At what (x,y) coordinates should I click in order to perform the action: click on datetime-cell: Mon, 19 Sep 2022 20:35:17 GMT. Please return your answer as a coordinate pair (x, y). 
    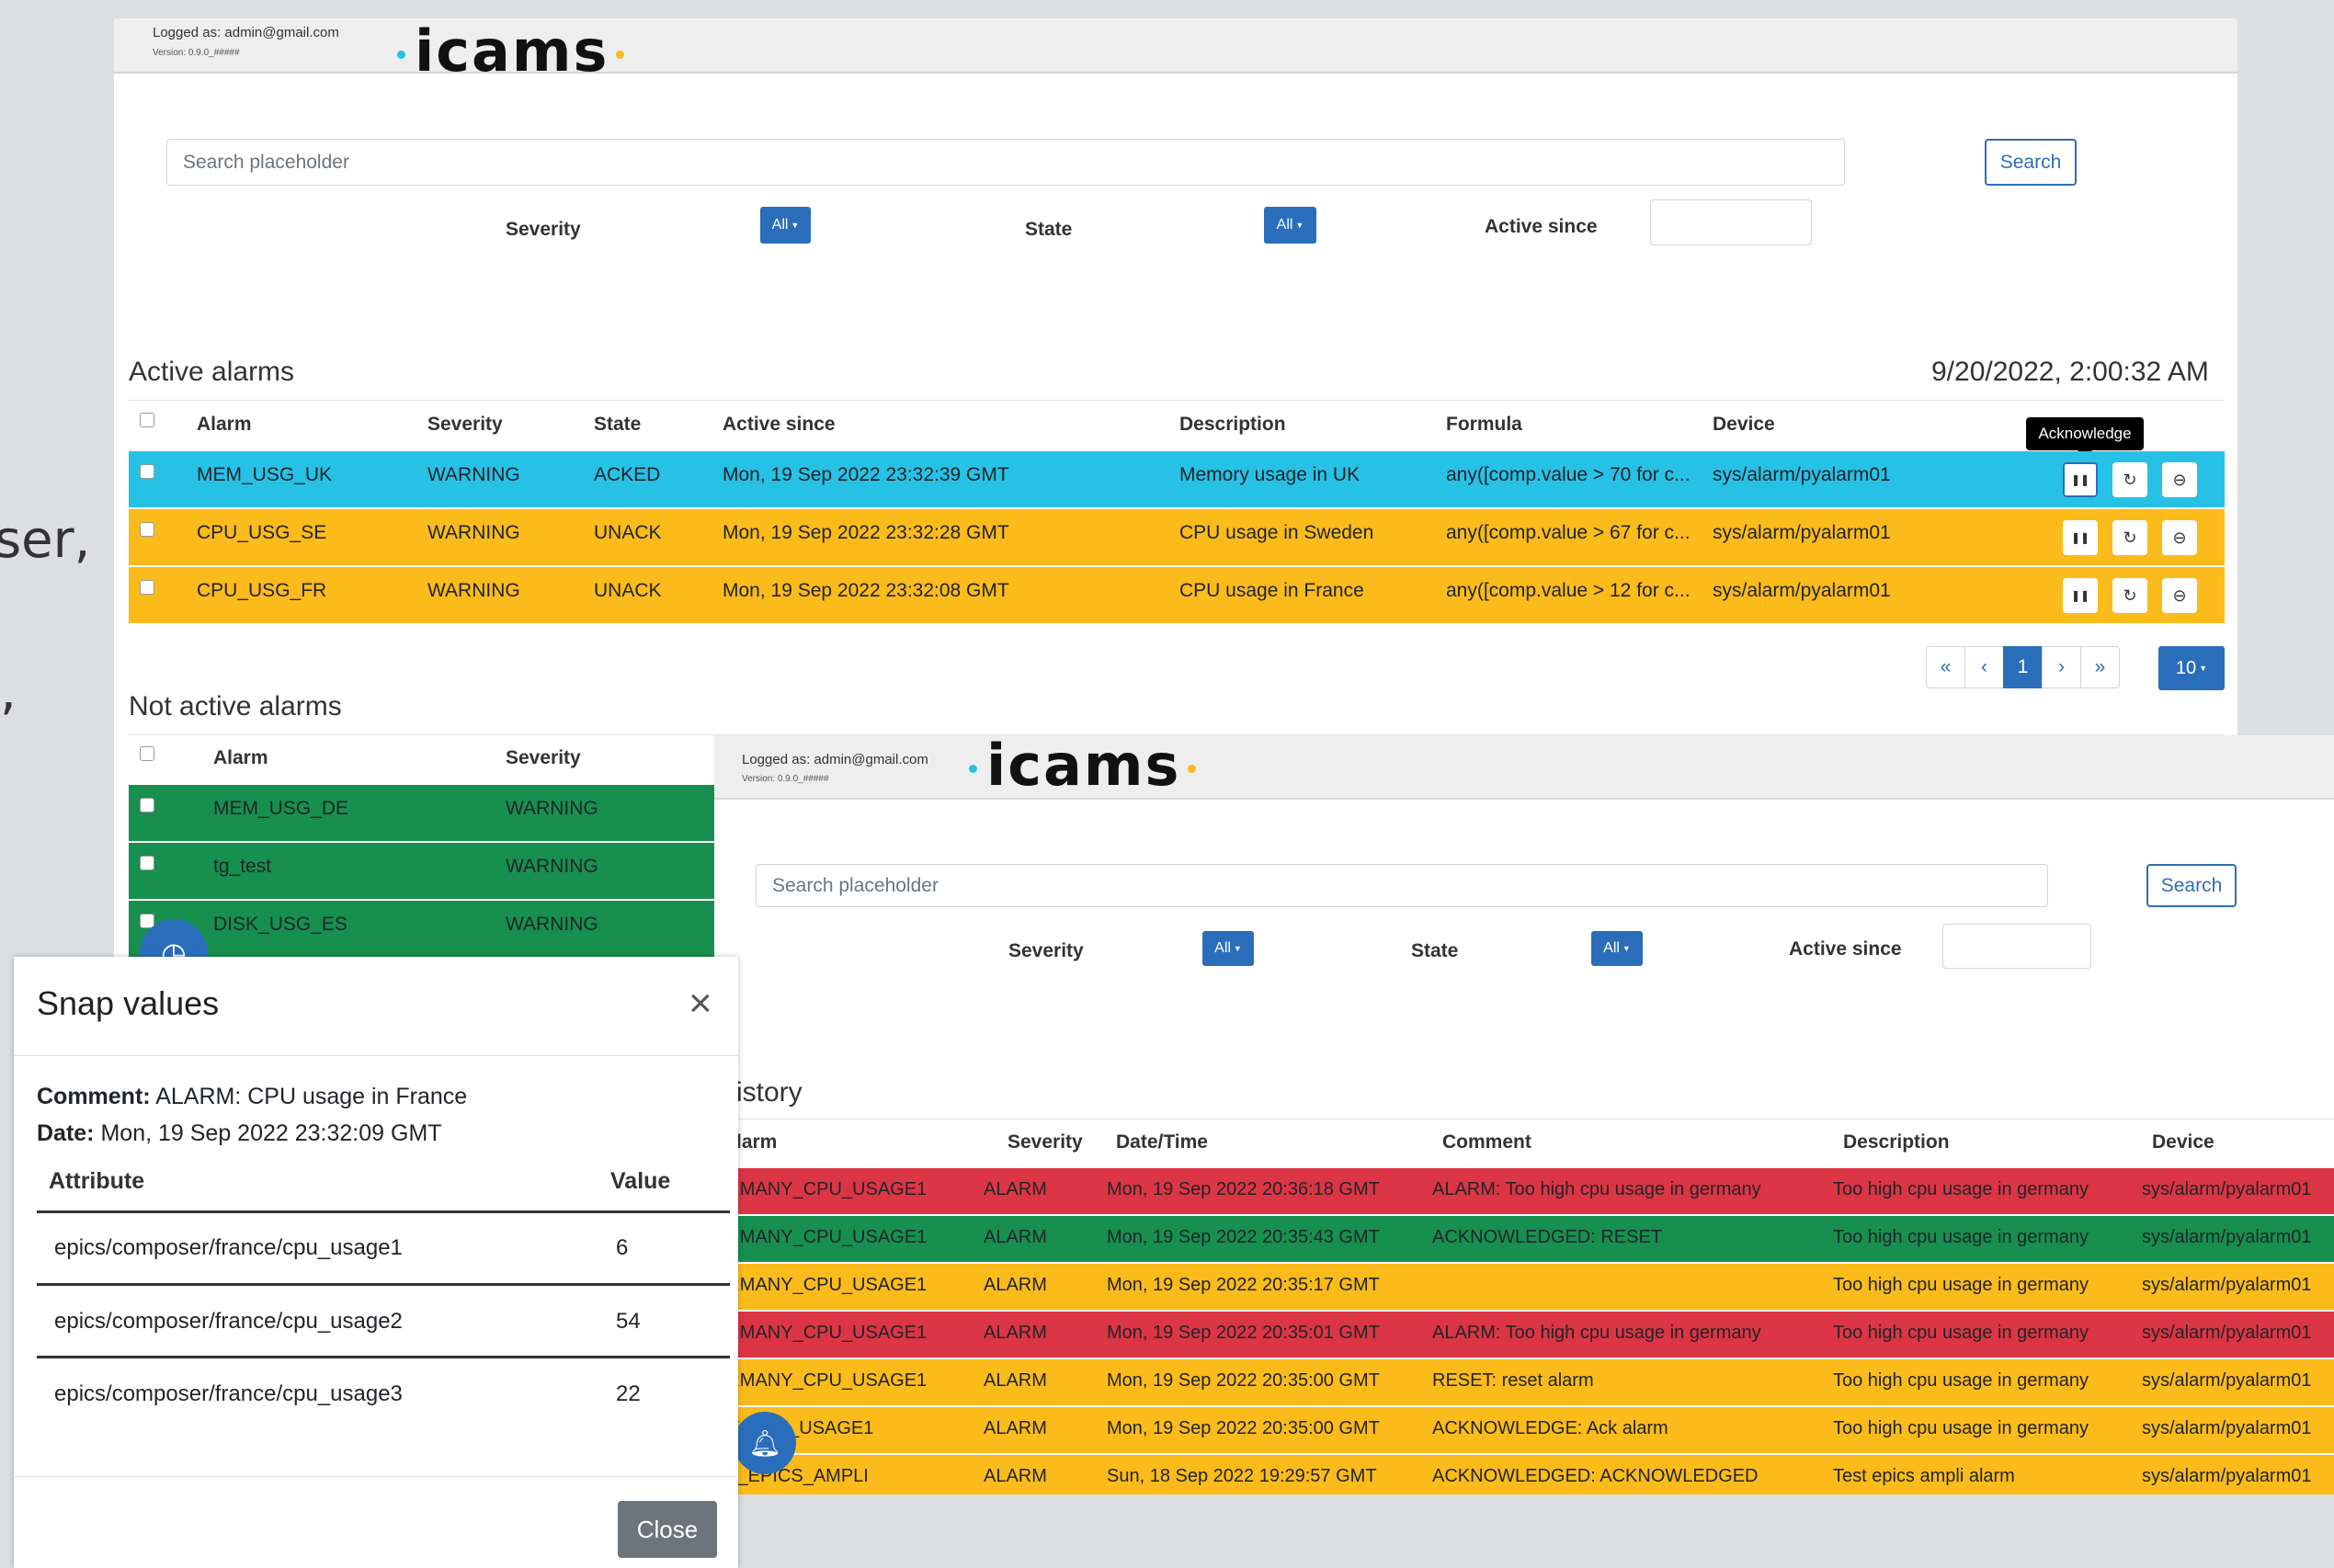
    Looking at the image, I should click on (1244, 1285).